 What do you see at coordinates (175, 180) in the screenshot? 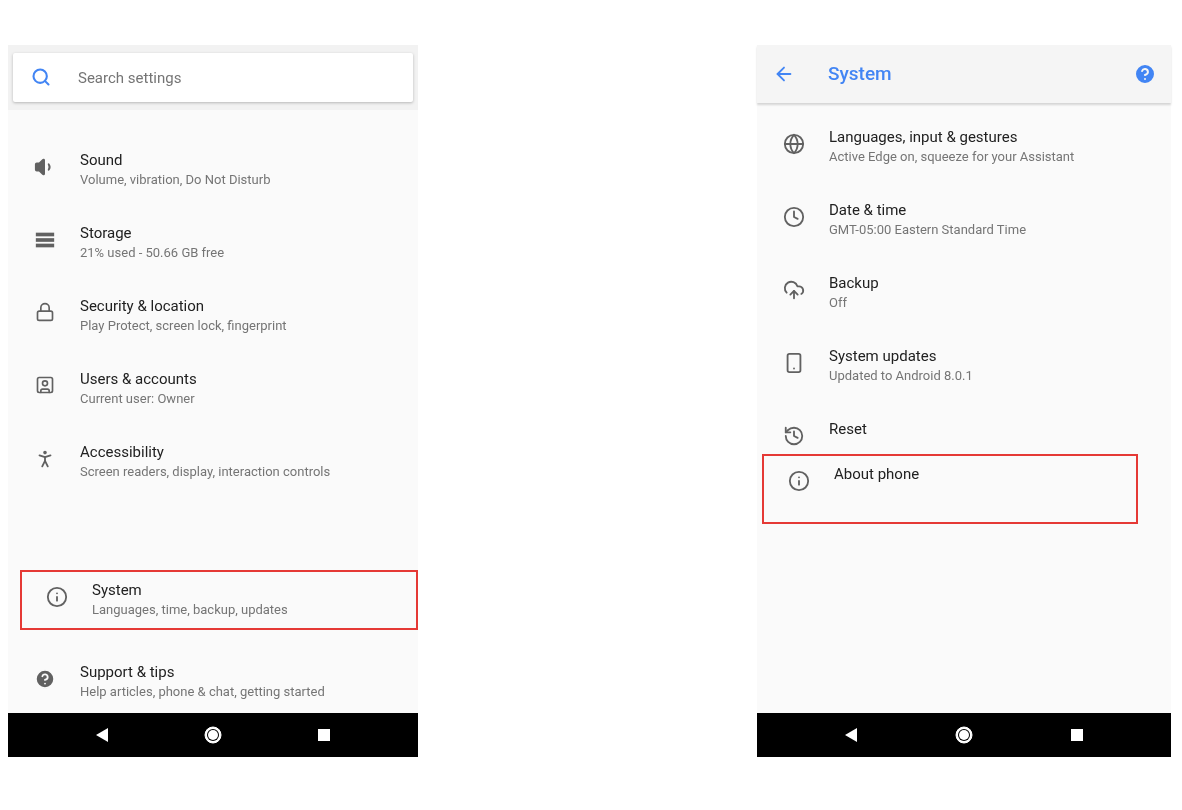
I see `row-subtitle: Volume, vibration, Do Not Disturb` at bounding box center [175, 180].